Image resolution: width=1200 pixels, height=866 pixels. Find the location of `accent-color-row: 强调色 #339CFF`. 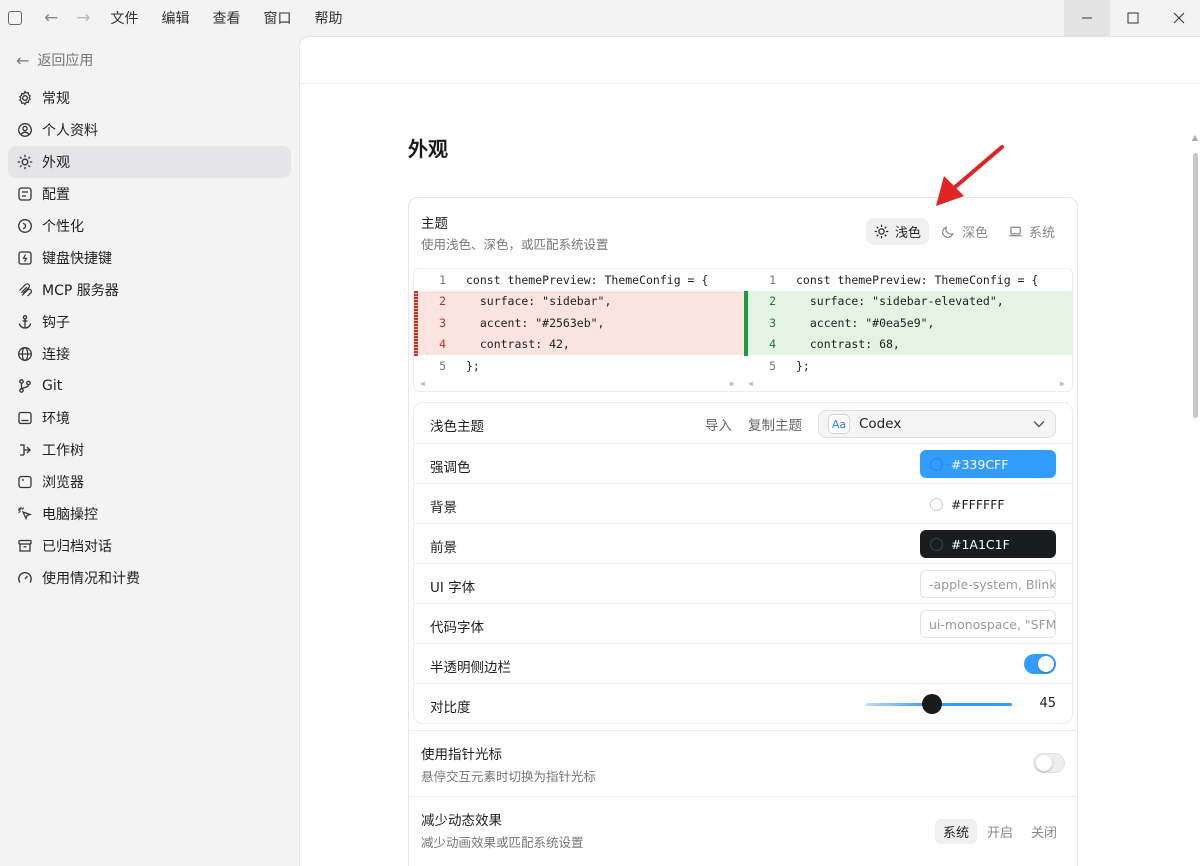

accent-color-row: 强调色 #339CFF is located at coordinates (743, 463).